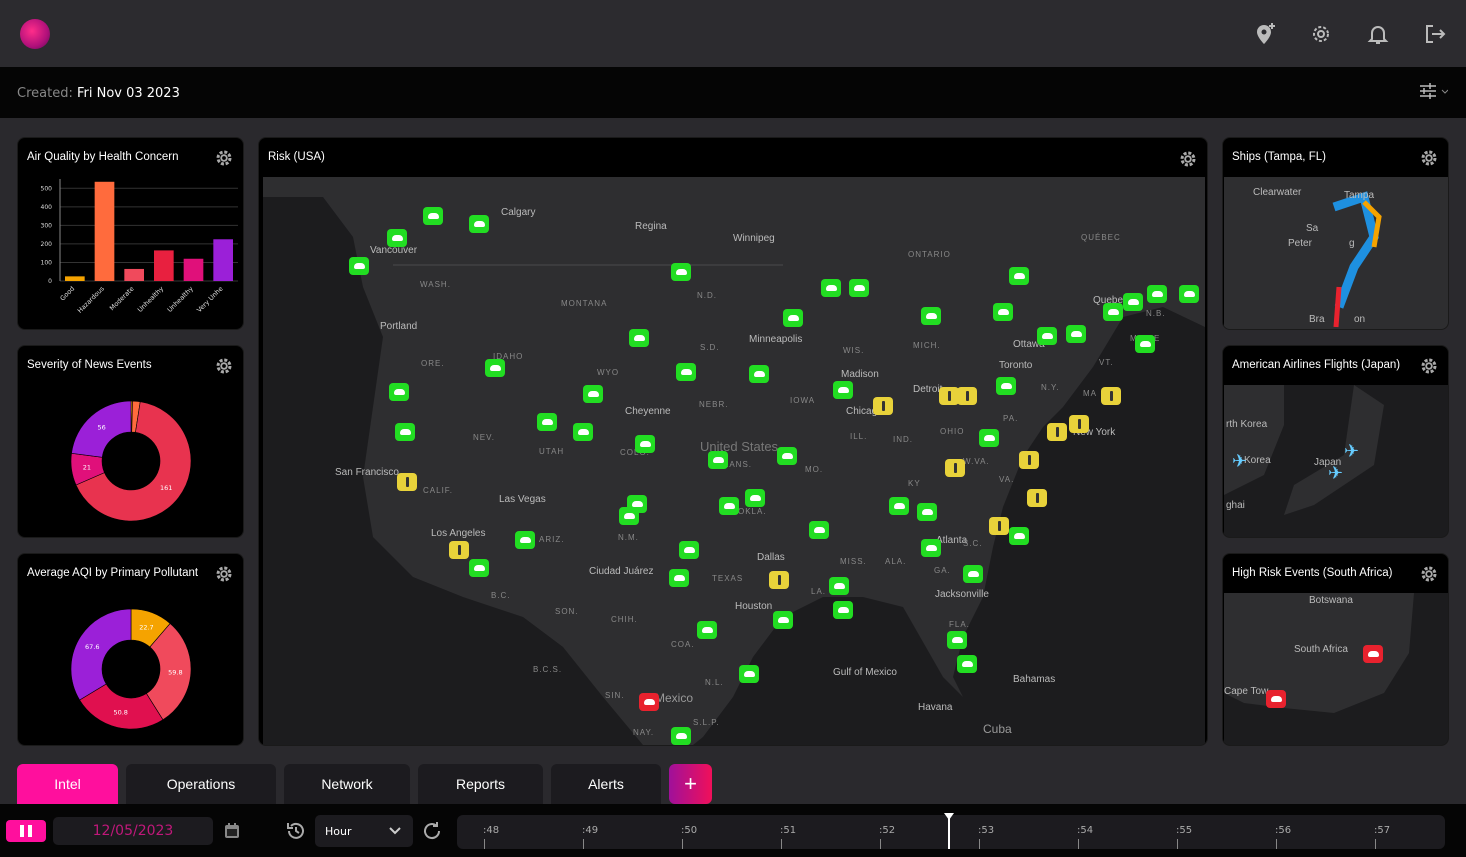 This screenshot has height=857, width=1466. What do you see at coordinates (26, 831) in the screenshot?
I see `pause-button` at bounding box center [26, 831].